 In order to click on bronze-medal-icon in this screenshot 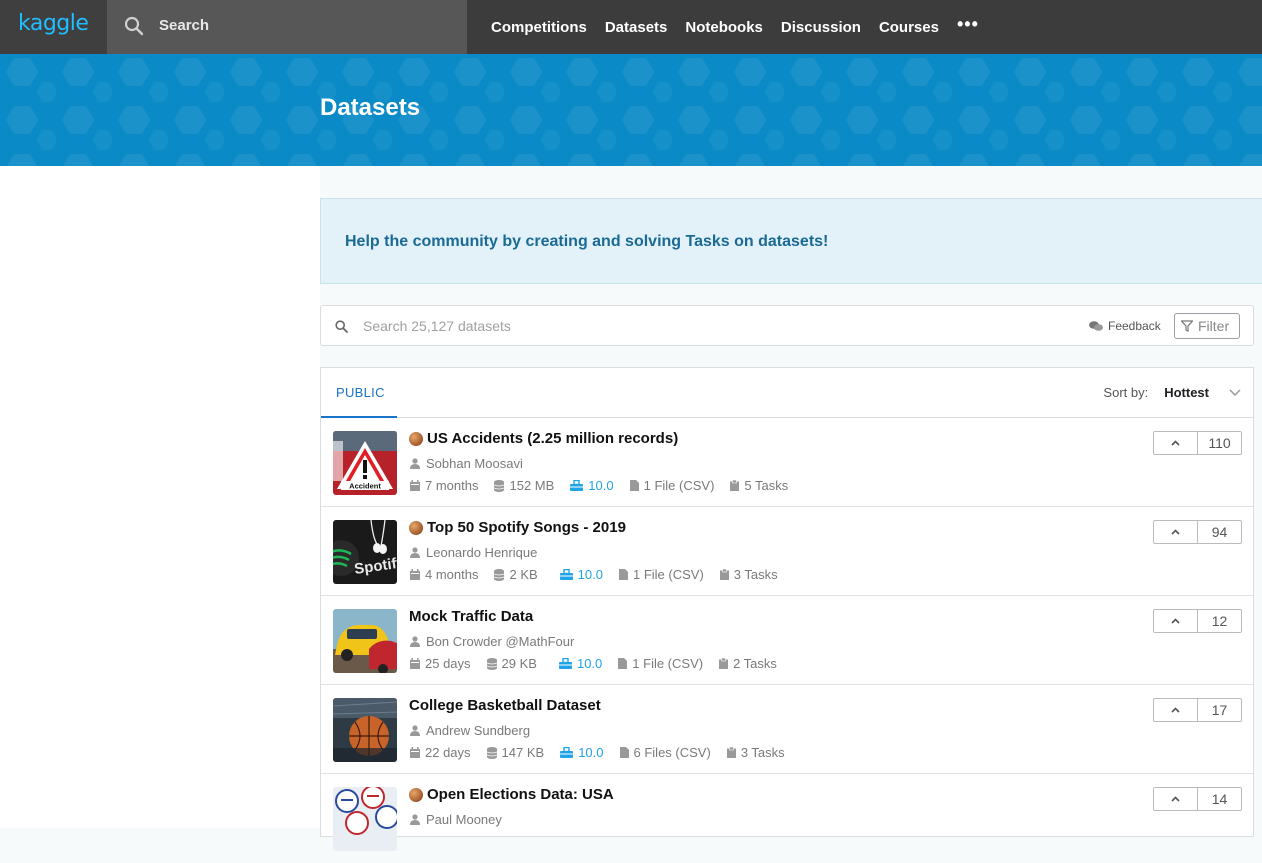, I will do `click(416, 527)`.